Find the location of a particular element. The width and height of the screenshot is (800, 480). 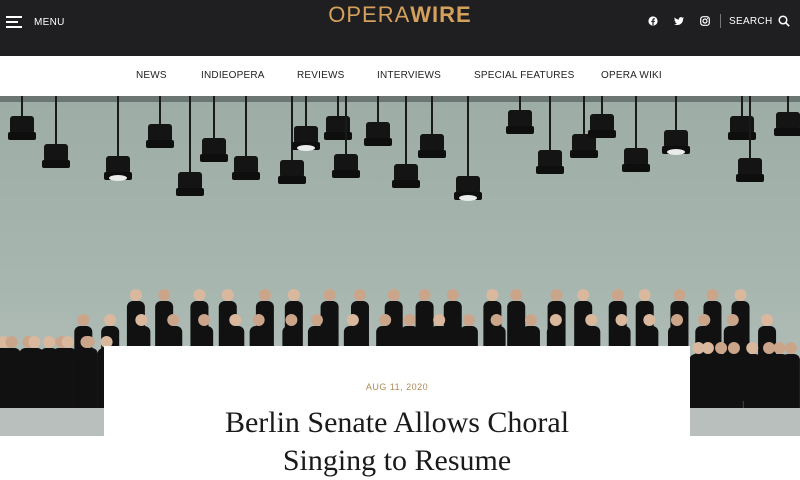

nav-item-reviews: REVIEWS is located at coordinates (321, 75).